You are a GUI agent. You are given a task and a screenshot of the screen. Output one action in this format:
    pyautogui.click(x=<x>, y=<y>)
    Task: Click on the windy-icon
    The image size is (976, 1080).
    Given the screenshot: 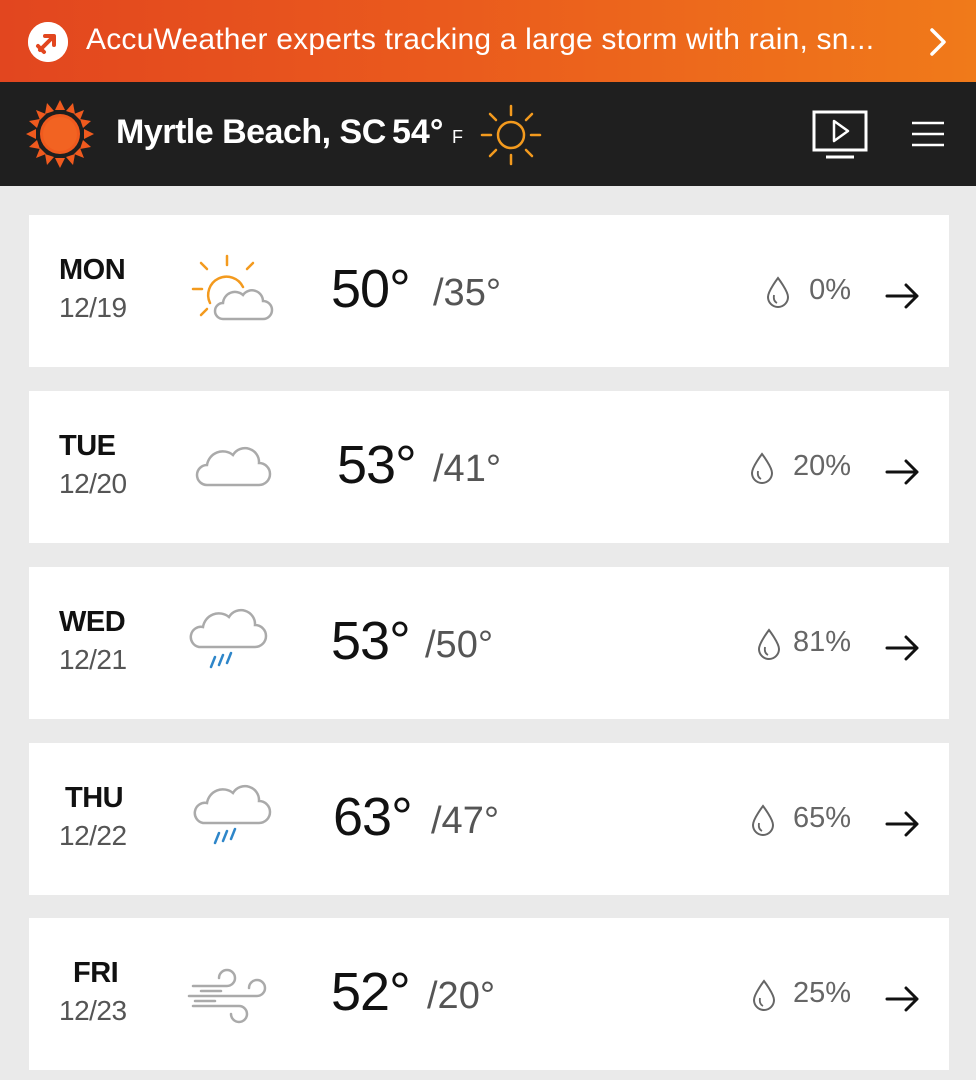 What is the action you would take?
    pyautogui.click(x=227, y=996)
    